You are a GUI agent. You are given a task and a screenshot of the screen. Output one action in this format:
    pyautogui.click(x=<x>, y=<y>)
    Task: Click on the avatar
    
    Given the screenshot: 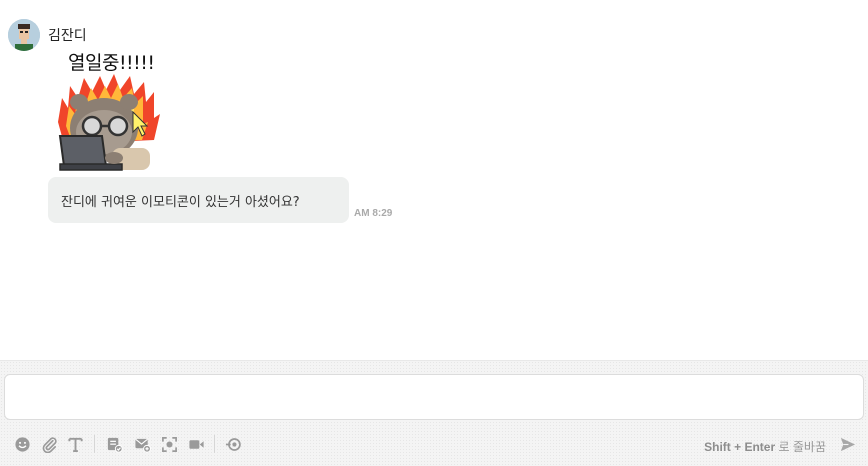 What is the action you would take?
    pyautogui.click(x=24, y=35)
    